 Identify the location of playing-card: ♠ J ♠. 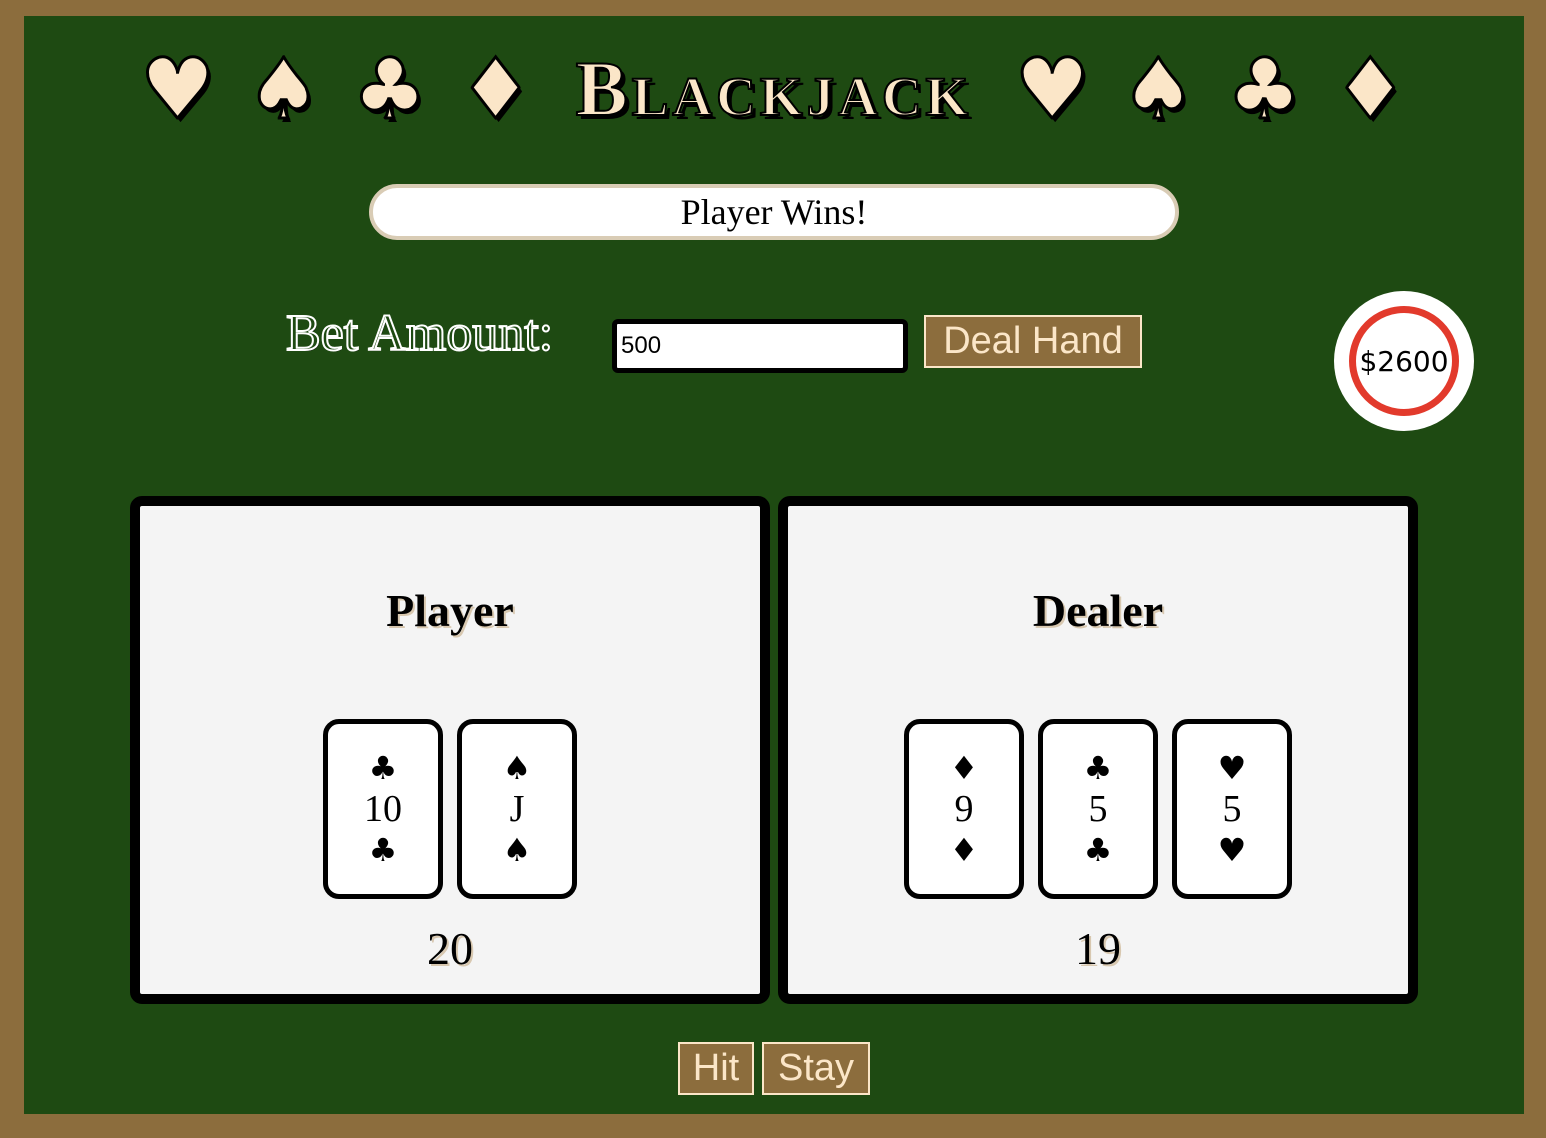
(517, 809).